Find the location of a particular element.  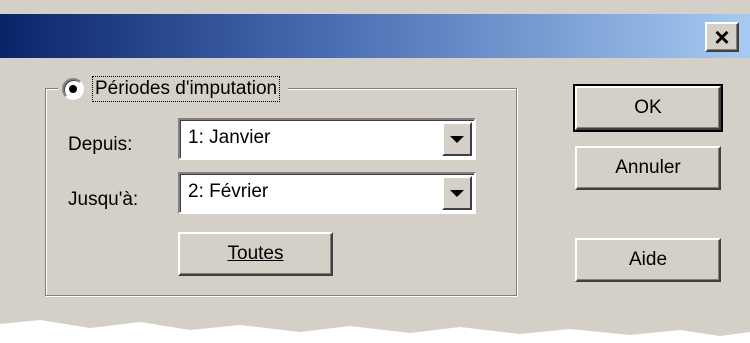

toutes-button: Toutes is located at coordinates (255, 254).